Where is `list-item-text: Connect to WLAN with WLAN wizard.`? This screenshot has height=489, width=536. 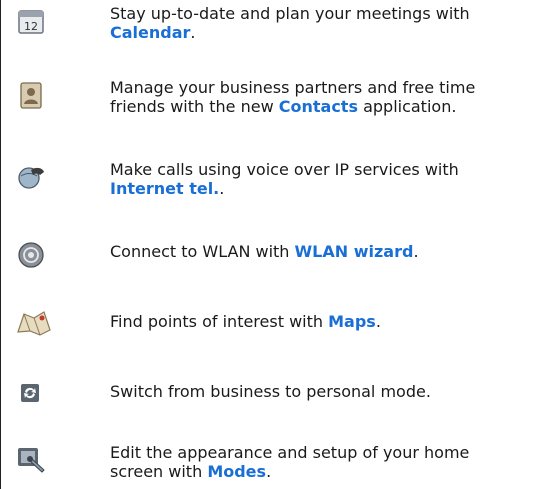
list-item-text: Connect to WLAN with WLAN wizard. is located at coordinates (264, 251).